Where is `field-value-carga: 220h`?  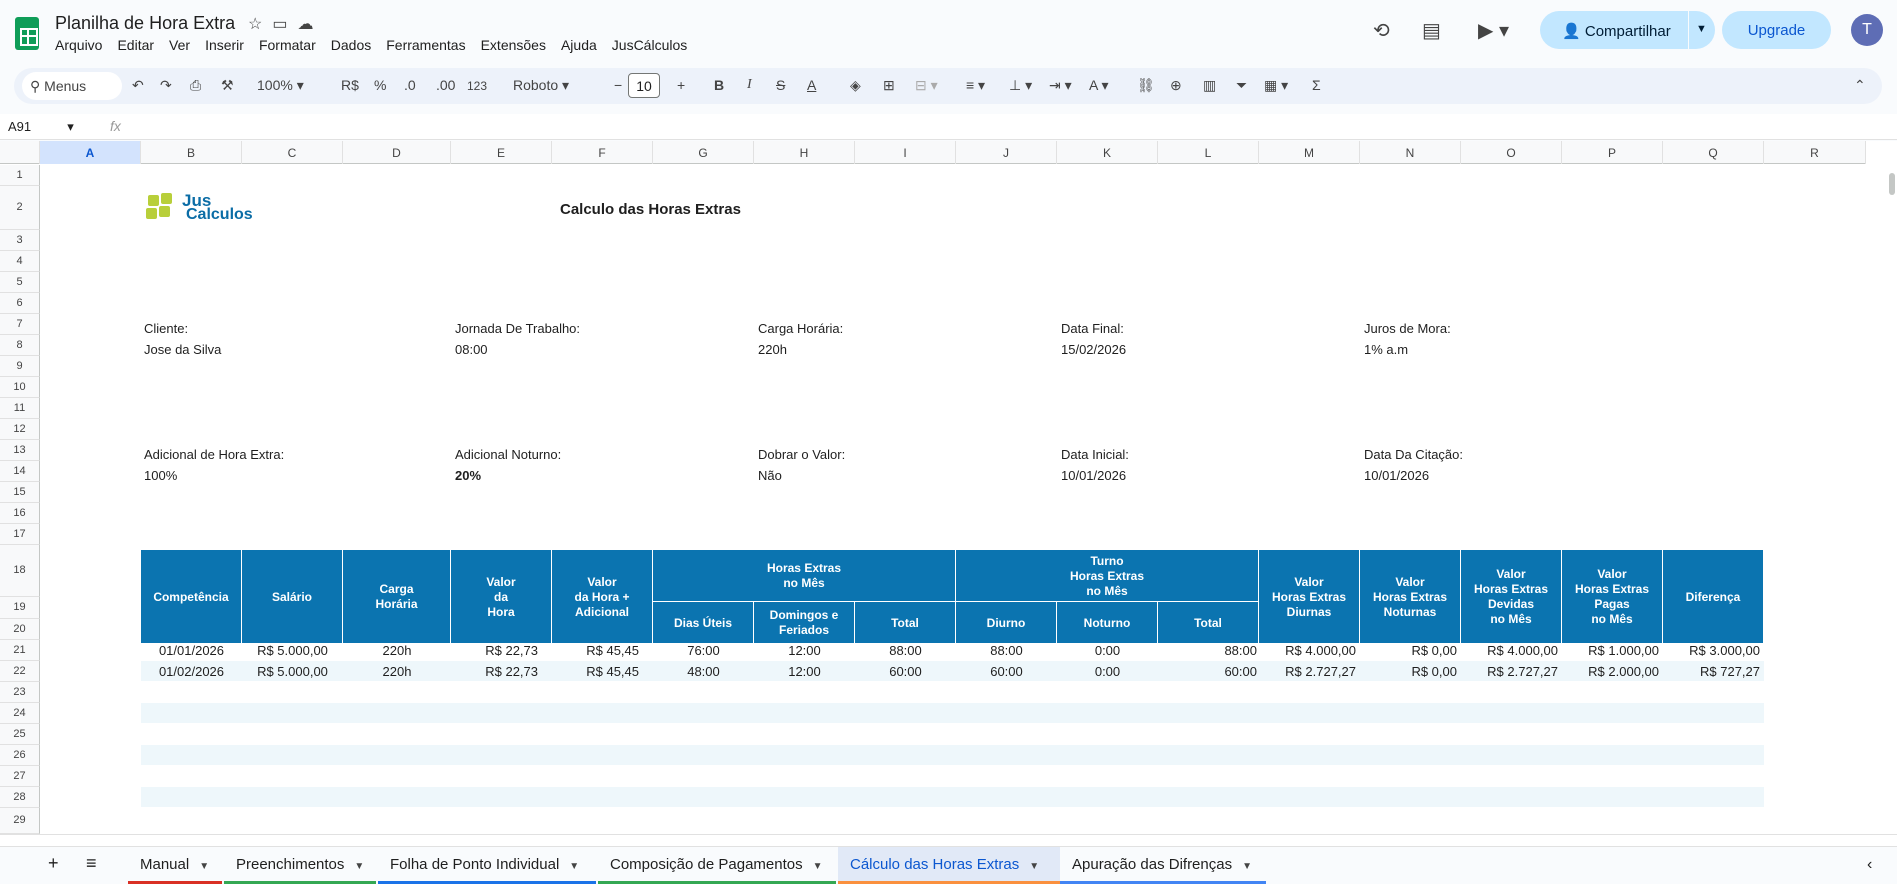 field-value-carga: 220h is located at coordinates (772, 349).